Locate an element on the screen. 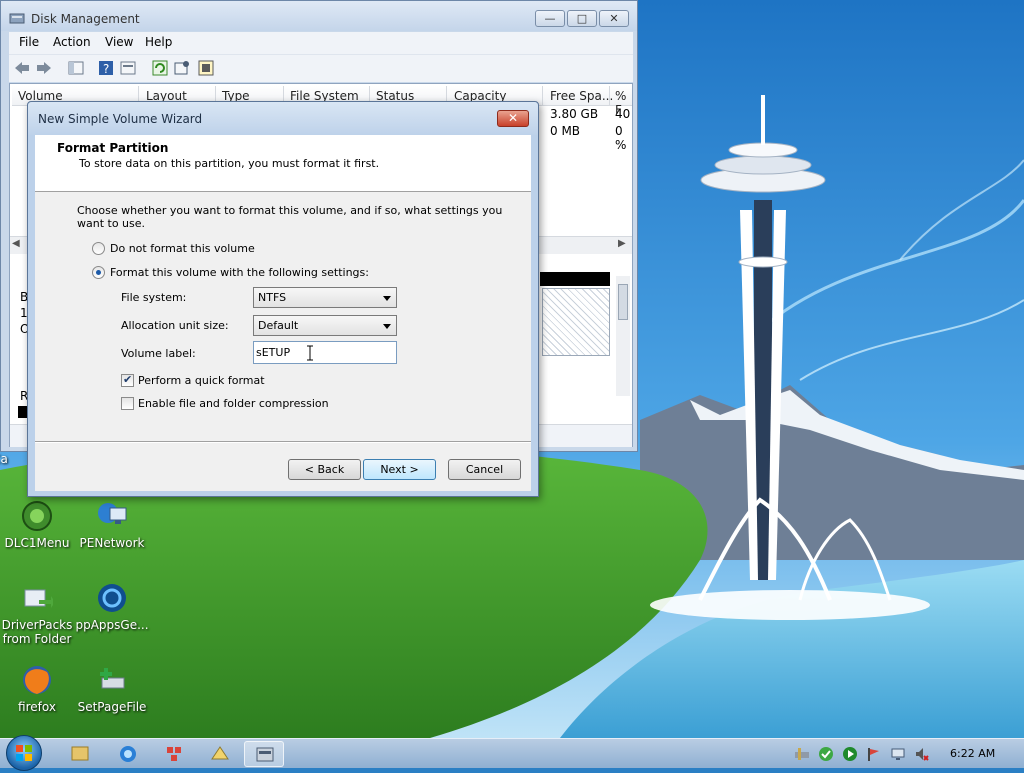 This screenshot has height=773, width=1024. file-system-select: NTFS is located at coordinates (325, 297).